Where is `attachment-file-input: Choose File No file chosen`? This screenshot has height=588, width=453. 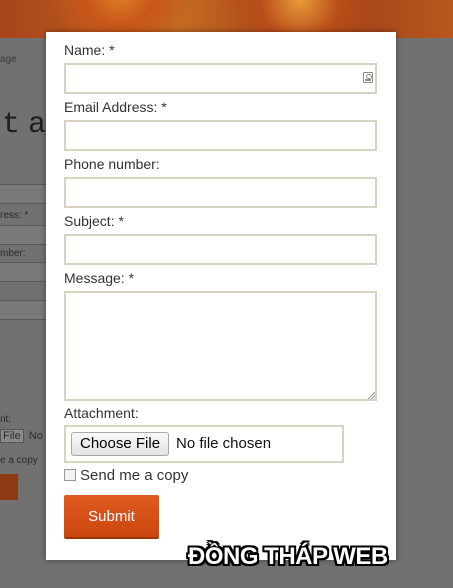
attachment-file-input: Choose File No file chosen is located at coordinates (204, 444).